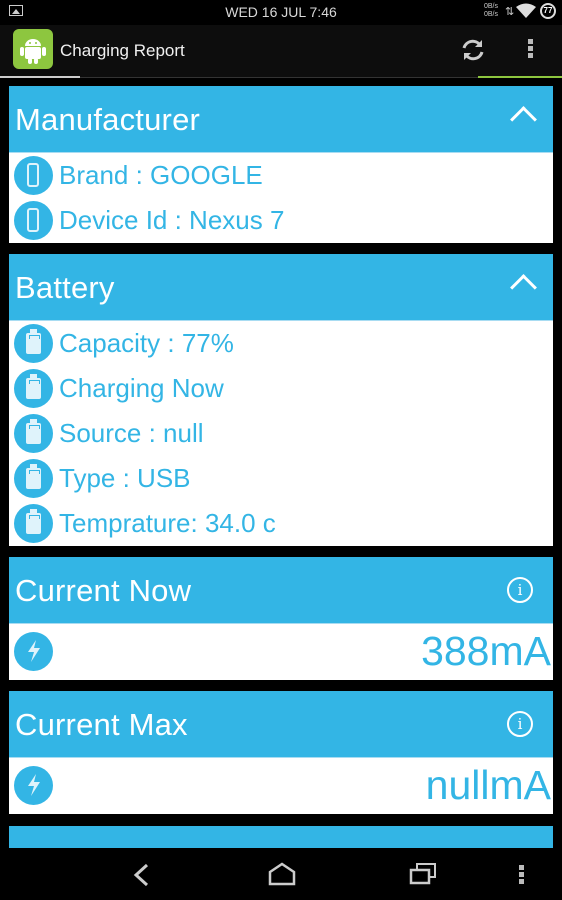  What do you see at coordinates (281, 388) in the screenshot?
I see `list-item: Charging Now` at bounding box center [281, 388].